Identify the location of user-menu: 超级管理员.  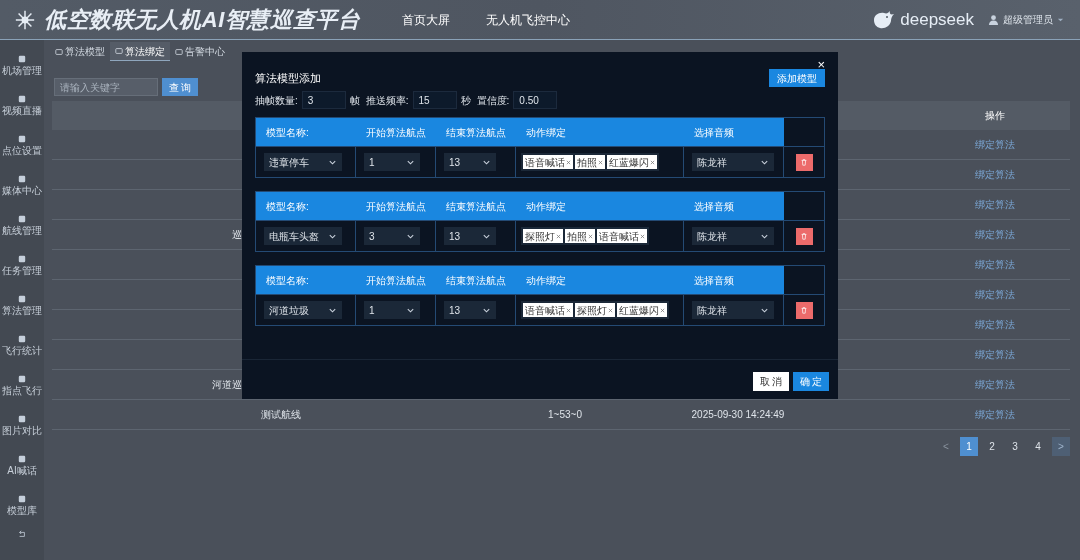
(1026, 19).